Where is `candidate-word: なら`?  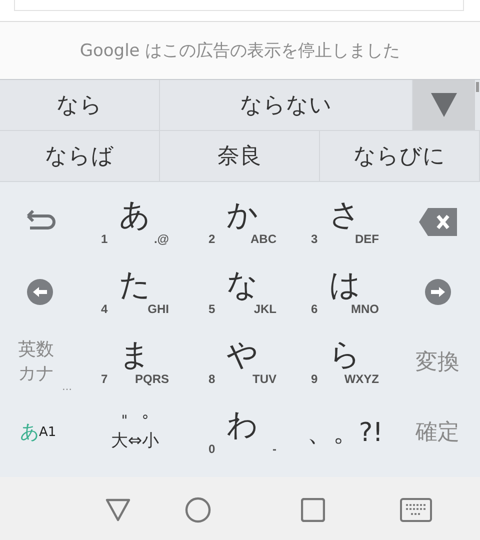
candidate-word: なら is located at coordinates (80, 105).